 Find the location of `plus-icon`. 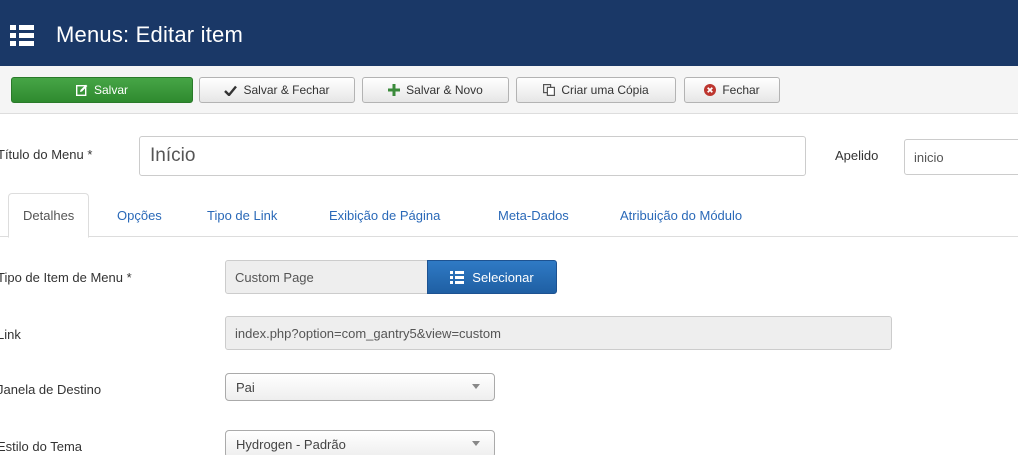

plus-icon is located at coordinates (394, 90).